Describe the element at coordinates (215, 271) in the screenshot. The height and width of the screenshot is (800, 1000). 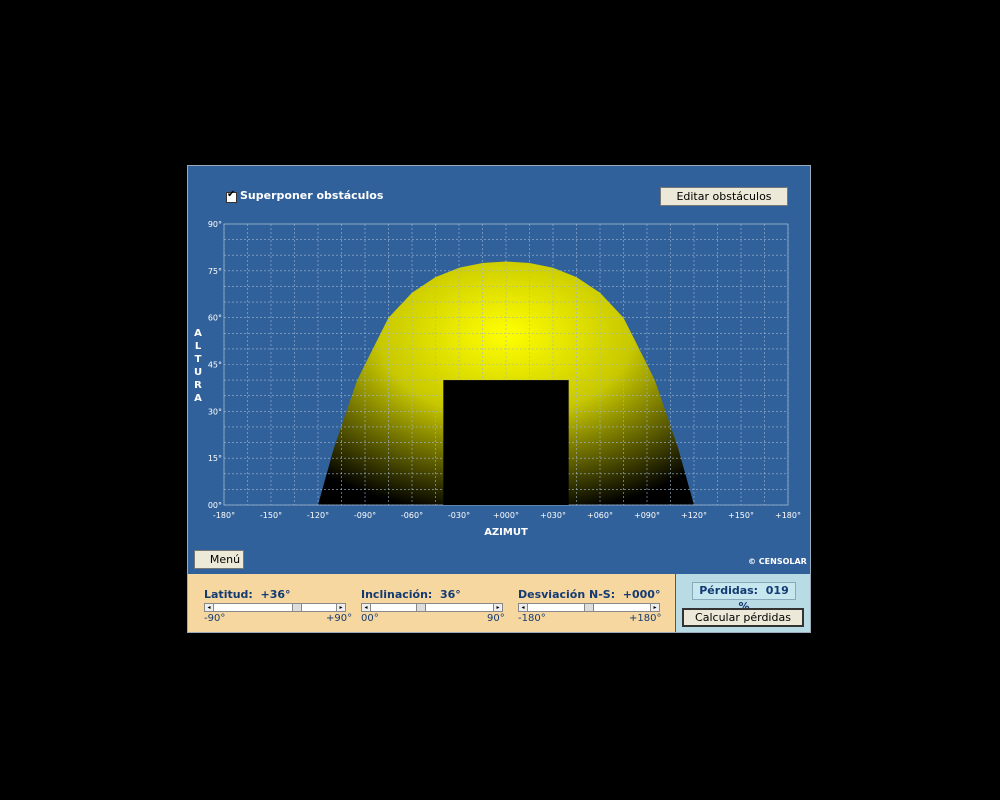
I see `y-tick-label: 75°` at that location.